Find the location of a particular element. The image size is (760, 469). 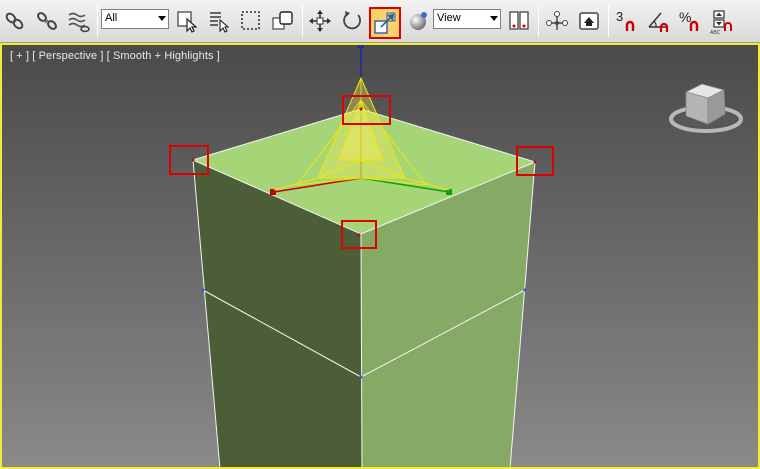

keyboard-shortcut-override-button is located at coordinates (589, 21).